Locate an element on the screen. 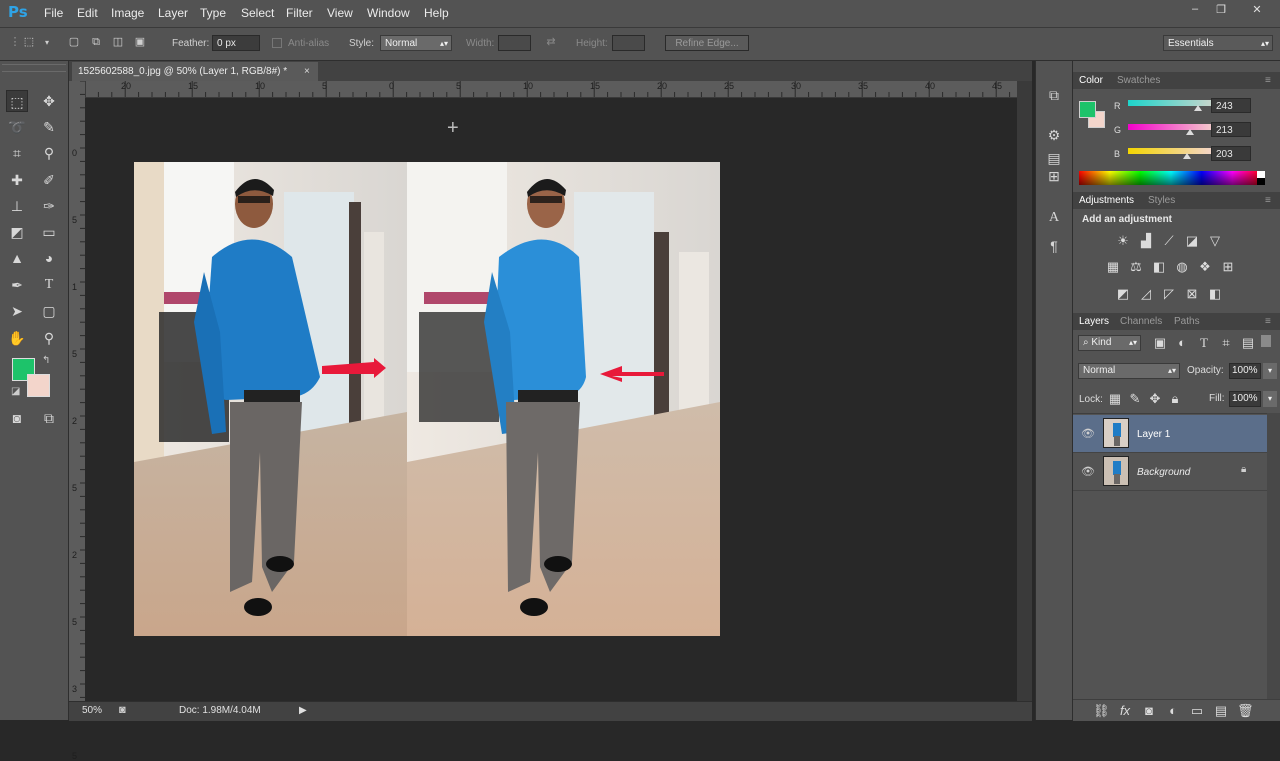  layers-scrollbar is located at coordinates (1273, 563).